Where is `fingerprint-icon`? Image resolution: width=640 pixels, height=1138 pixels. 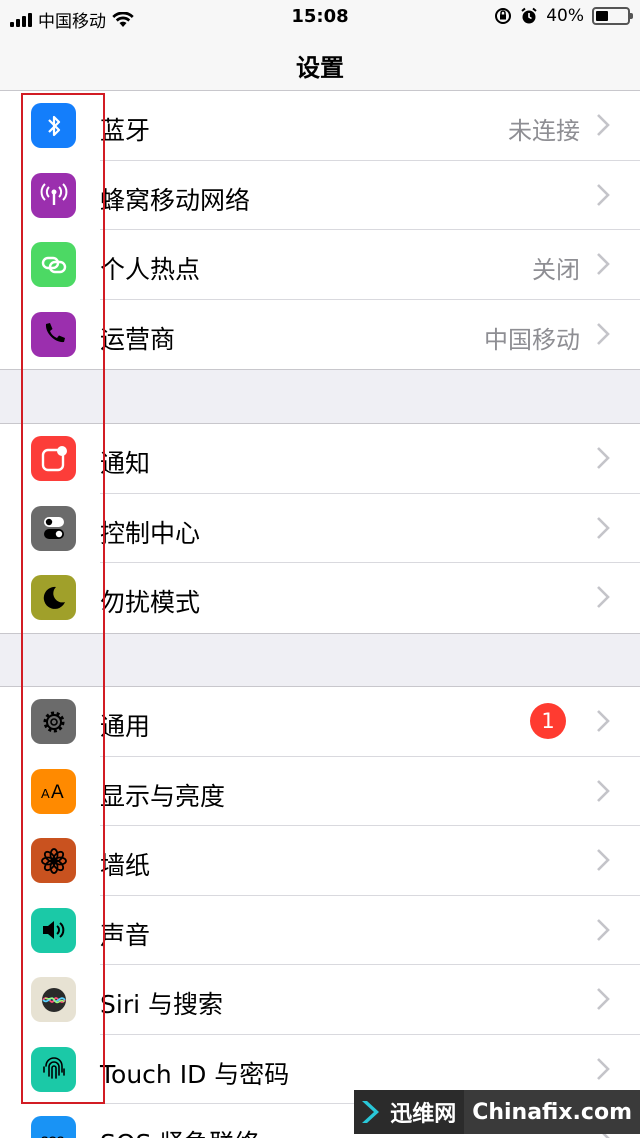 fingerprint-icon is located at coordinates (53, 1069).